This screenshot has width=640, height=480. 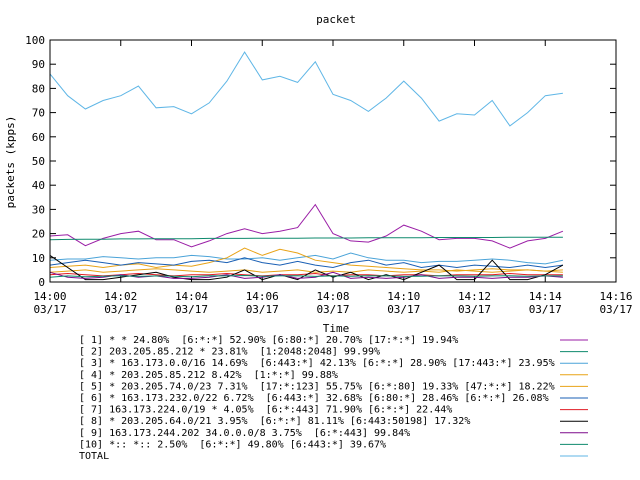 What do you see at coordinates (38, 113) in the screenshot?
I see `y-tick-label: 70` at bounding box center [38, 113].